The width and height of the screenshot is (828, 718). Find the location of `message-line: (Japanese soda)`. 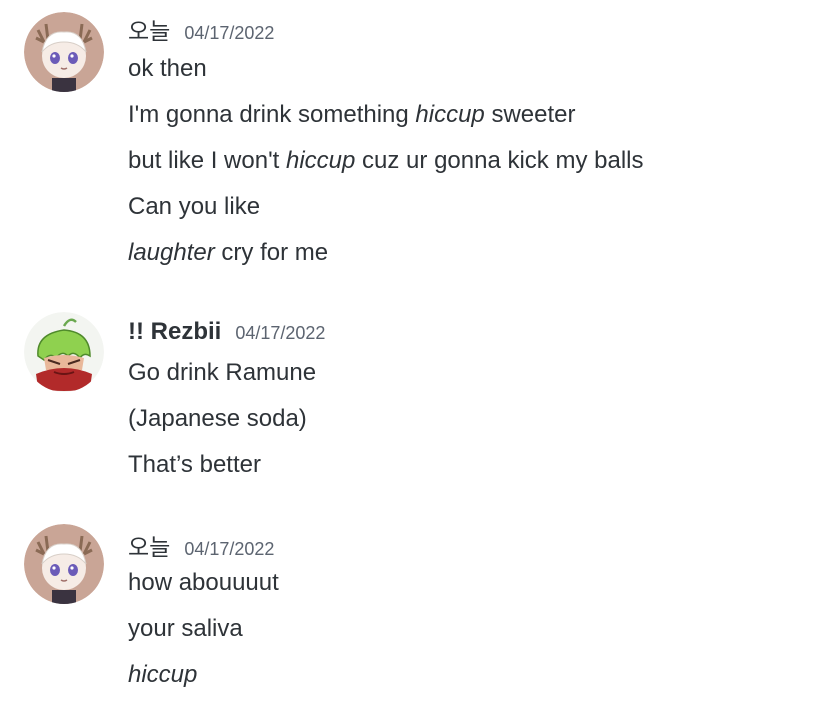

message-line: (Japanese soda) is located at coordinates (217, 419).